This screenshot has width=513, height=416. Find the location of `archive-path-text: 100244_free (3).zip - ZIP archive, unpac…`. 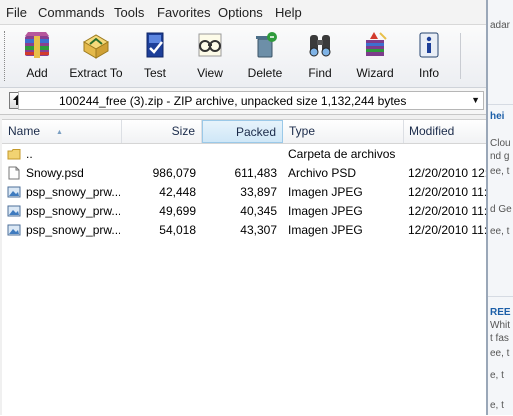

archive-path-text: 100244_free (3).zip - ZIP archive, unpac… is located at coordinates (233, 101).